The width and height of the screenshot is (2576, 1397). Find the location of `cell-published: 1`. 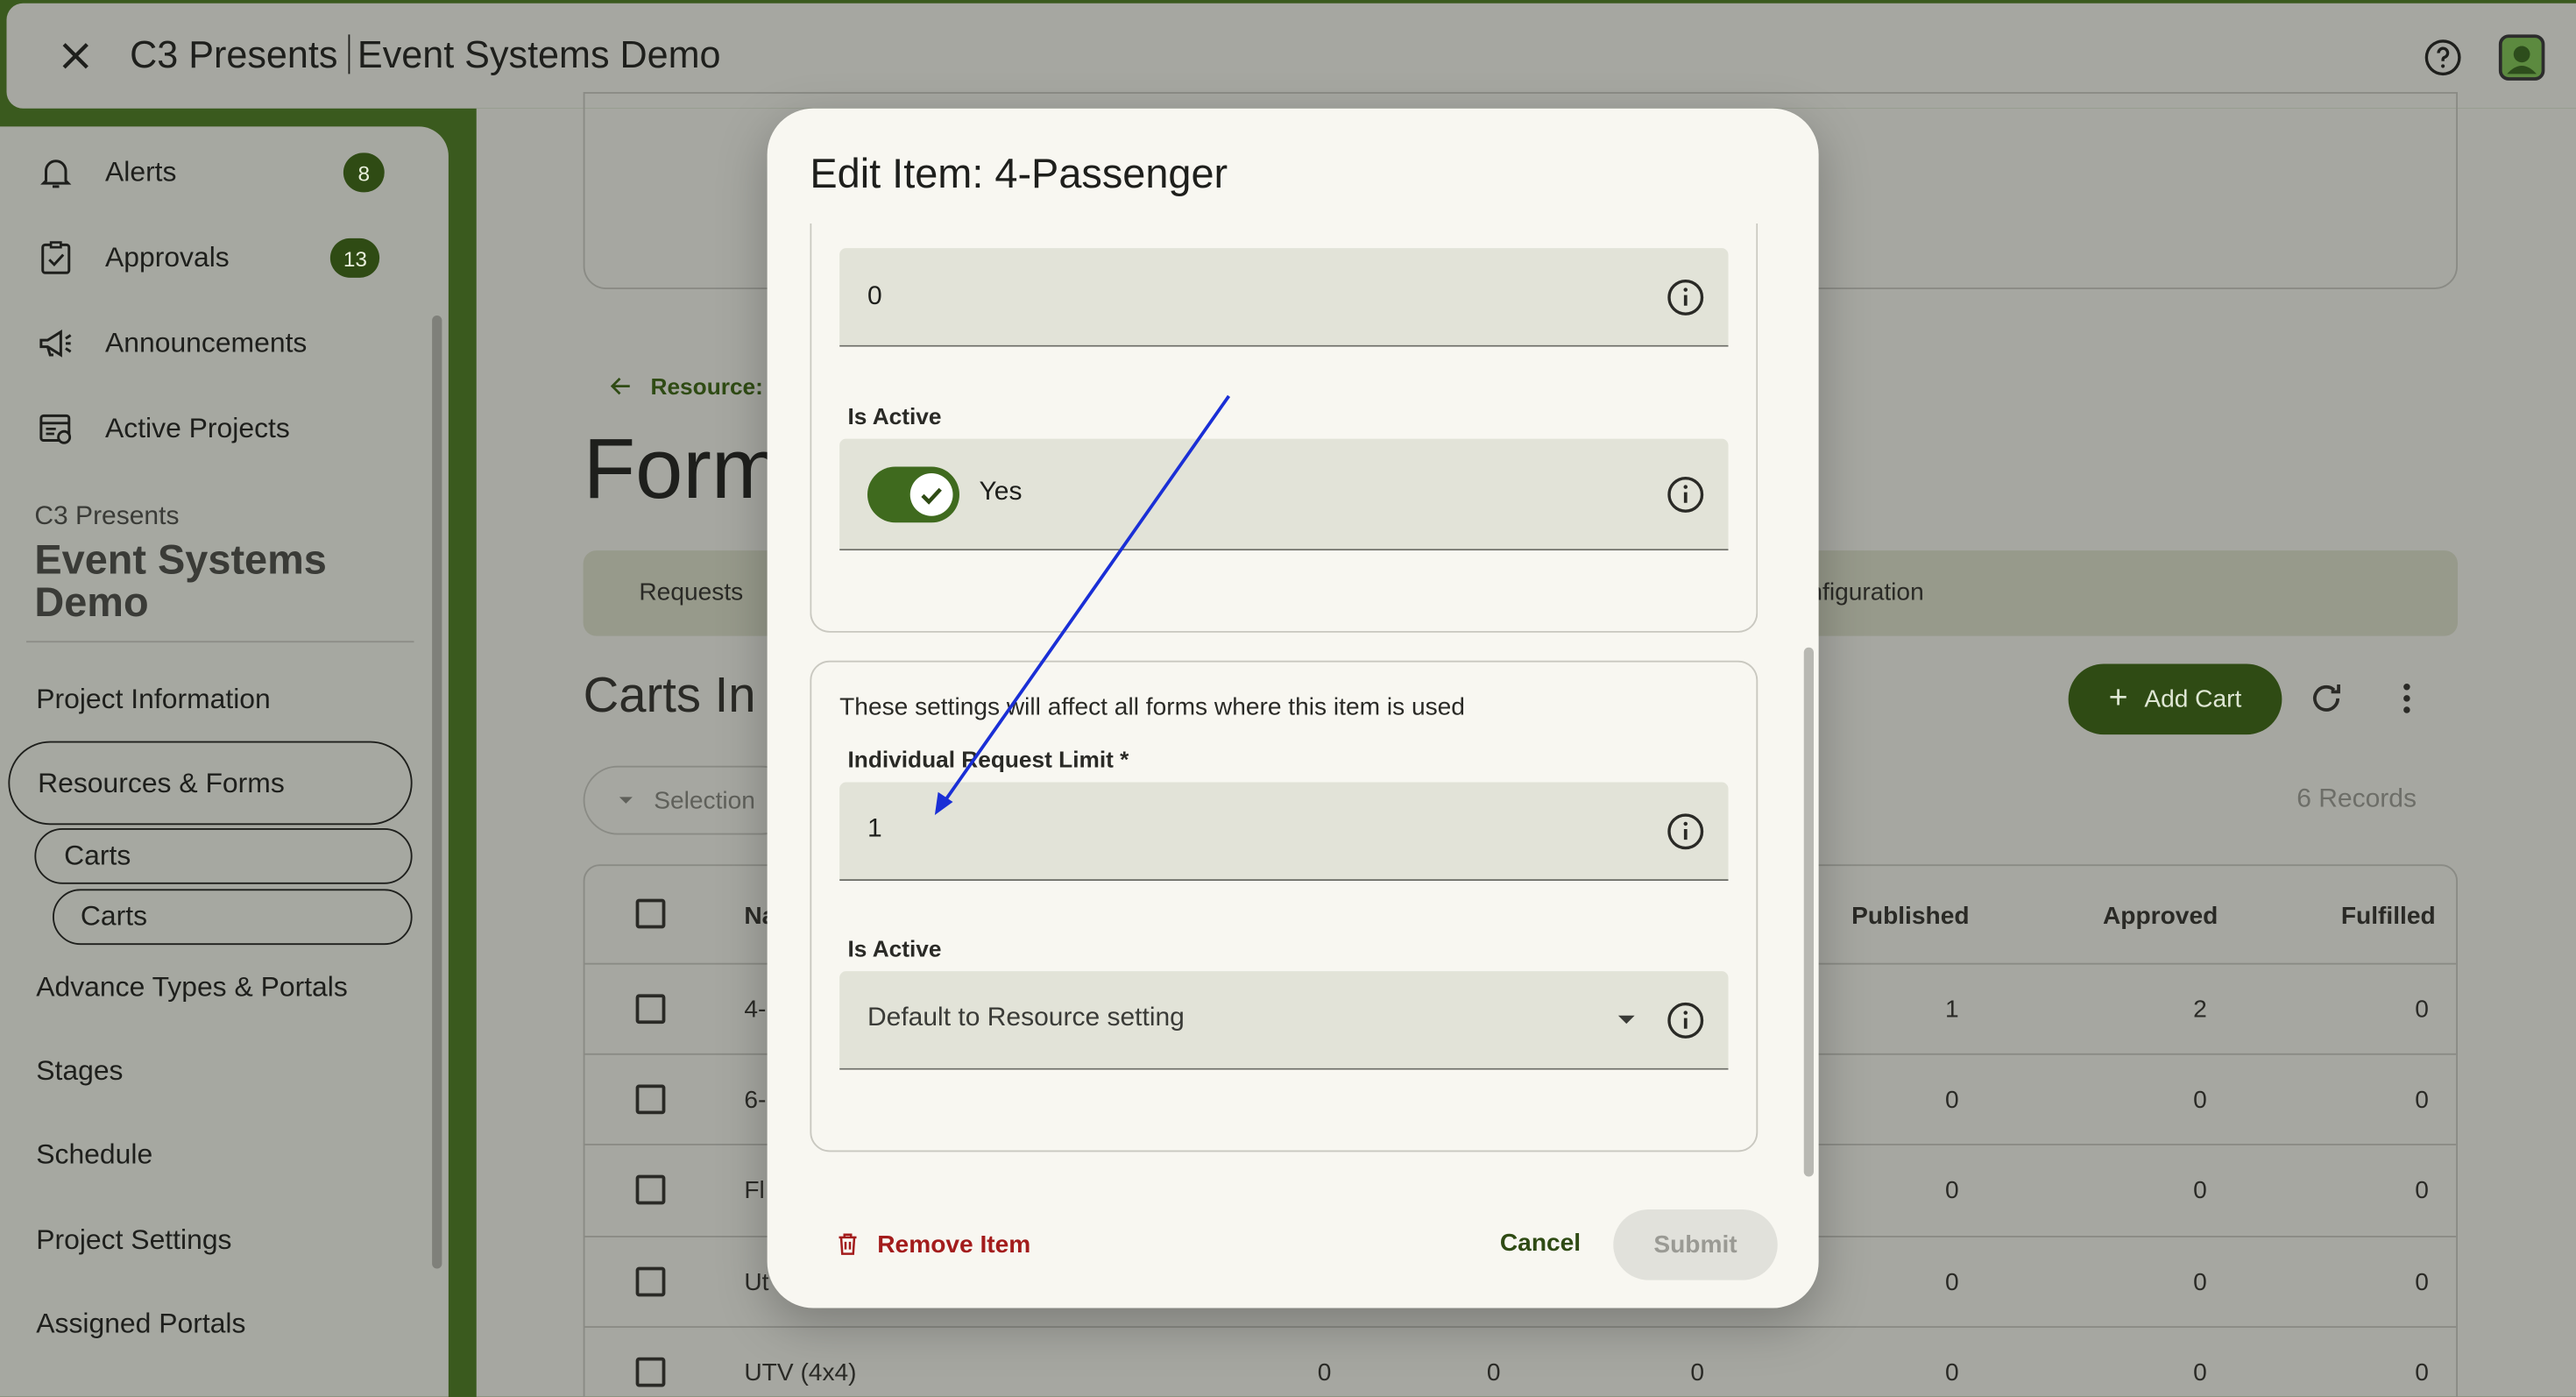

cell-published: 1 is located at coordinates (1952, 1011).